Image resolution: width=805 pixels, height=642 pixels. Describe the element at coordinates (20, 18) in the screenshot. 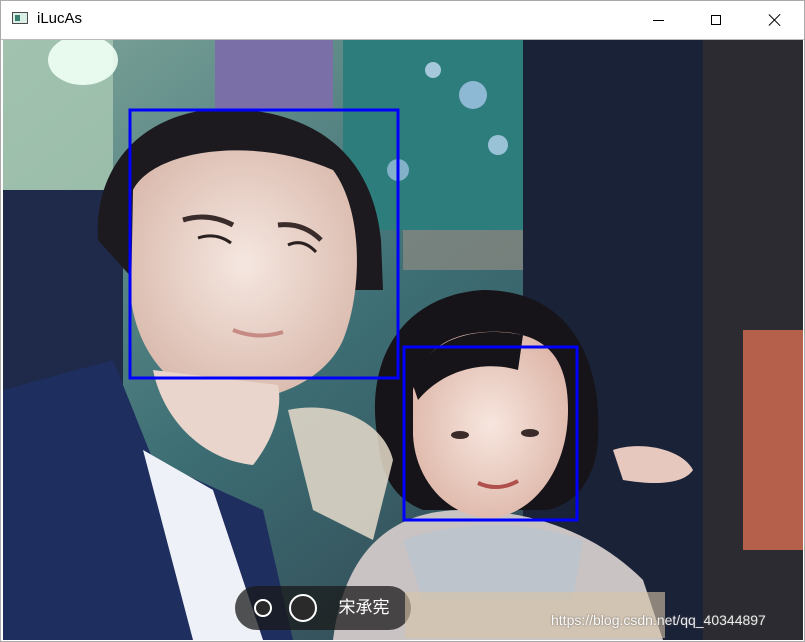

I see `app-window-icon` at that location.